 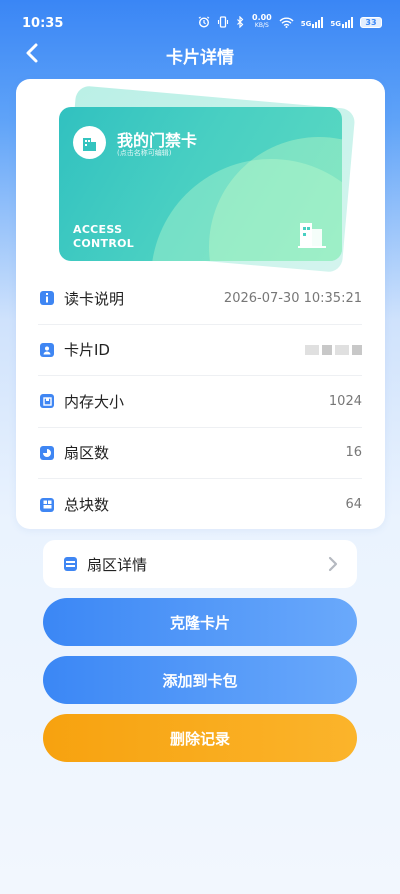 What do you see at coordinates (94, 298) in the screenshot?
I see `read-label: 读卡说明` at bounding box center [94, 298].